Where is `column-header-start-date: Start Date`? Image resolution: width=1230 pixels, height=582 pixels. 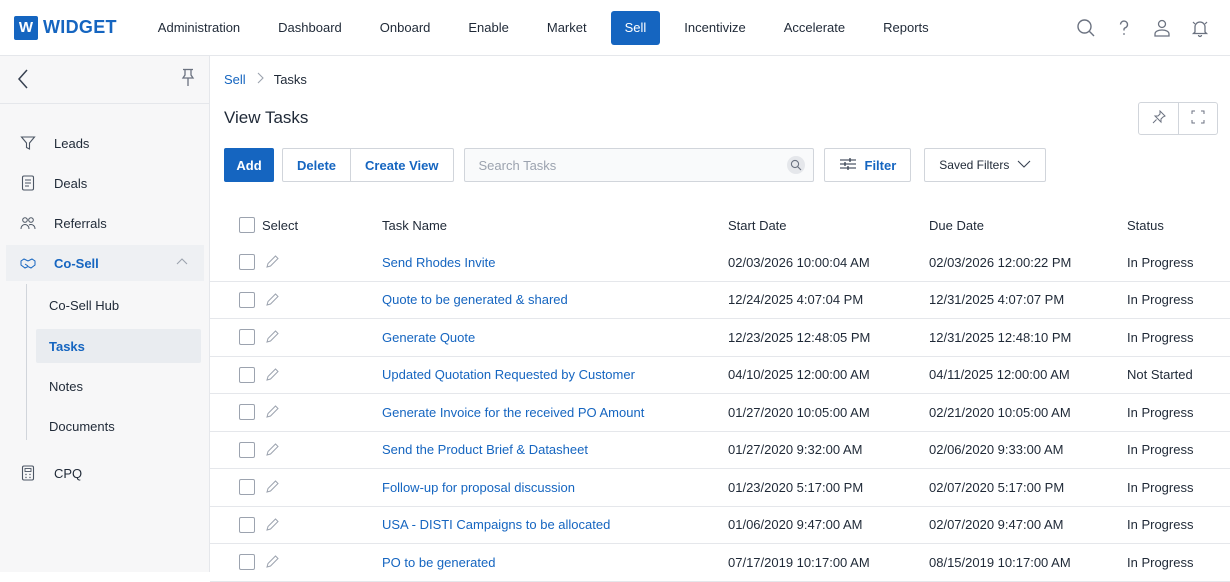
column-header-start-date: Start Date is located at coordinates (757, 225).